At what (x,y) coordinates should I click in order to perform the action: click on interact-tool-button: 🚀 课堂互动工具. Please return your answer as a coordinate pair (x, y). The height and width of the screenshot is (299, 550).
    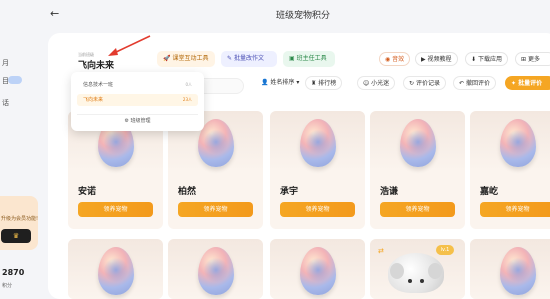
    Looking at the image, I should click on (186, 59).